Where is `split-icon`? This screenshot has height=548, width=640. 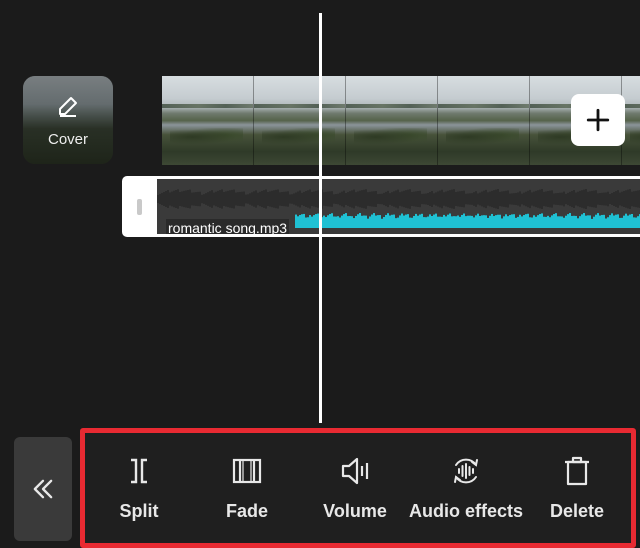 split-icon is located at coordinates (139, 470).